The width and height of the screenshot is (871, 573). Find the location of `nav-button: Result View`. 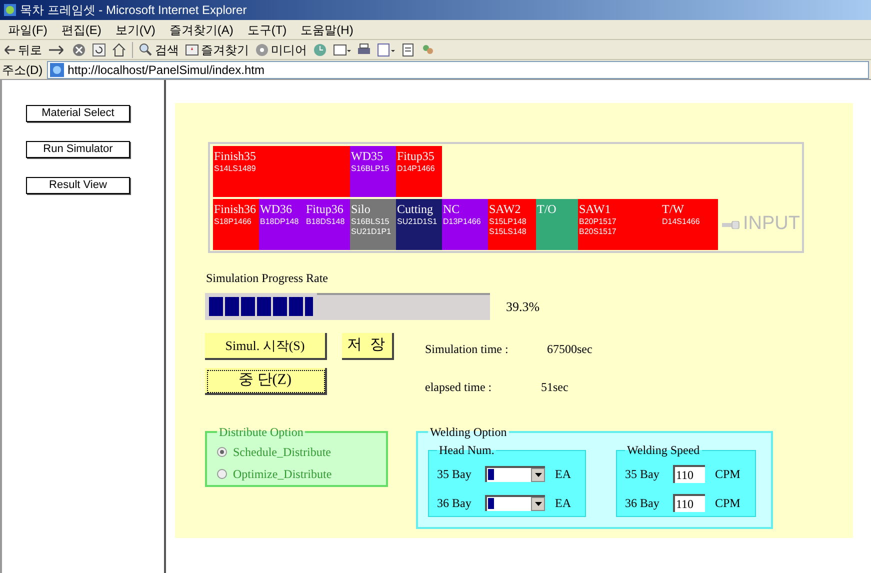

nav-button: Result View is located at coordinates (78, 185).